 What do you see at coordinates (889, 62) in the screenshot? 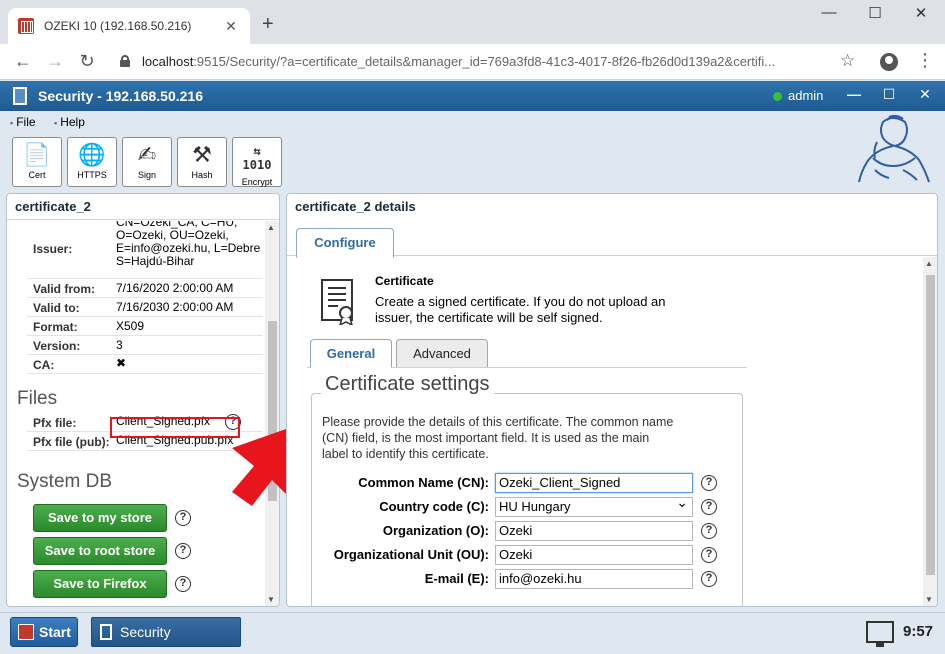
I see `profile-icon` at bounding box center [889, 62].